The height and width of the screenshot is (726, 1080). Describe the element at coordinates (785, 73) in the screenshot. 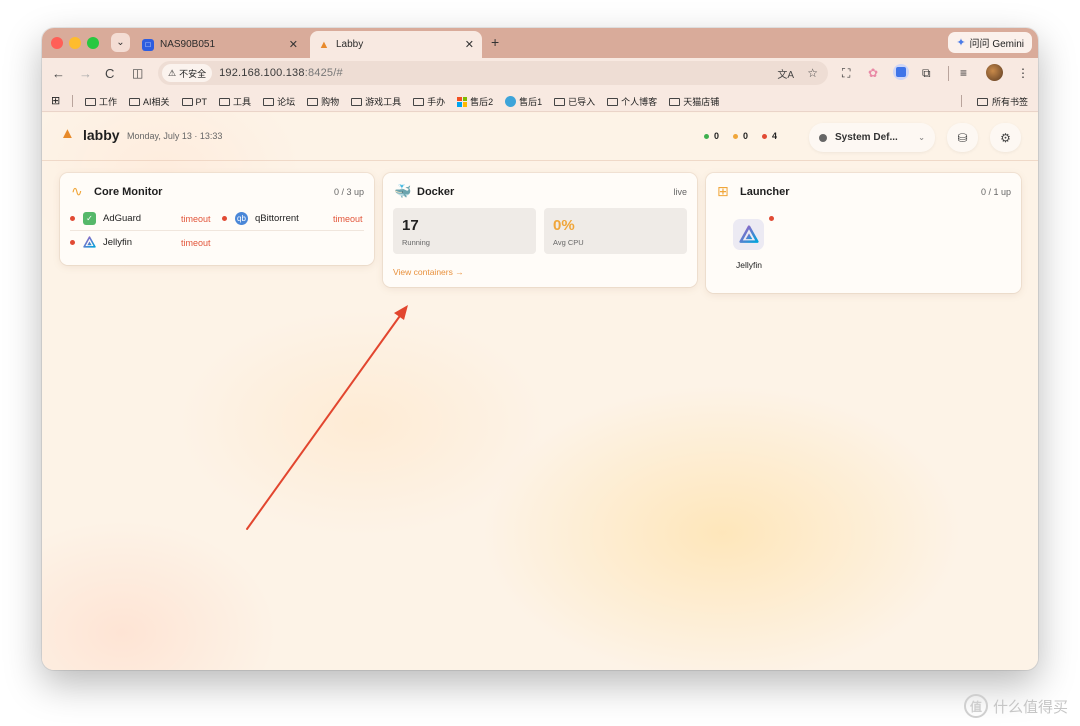

I see `translate-icon: 文A` at that location.